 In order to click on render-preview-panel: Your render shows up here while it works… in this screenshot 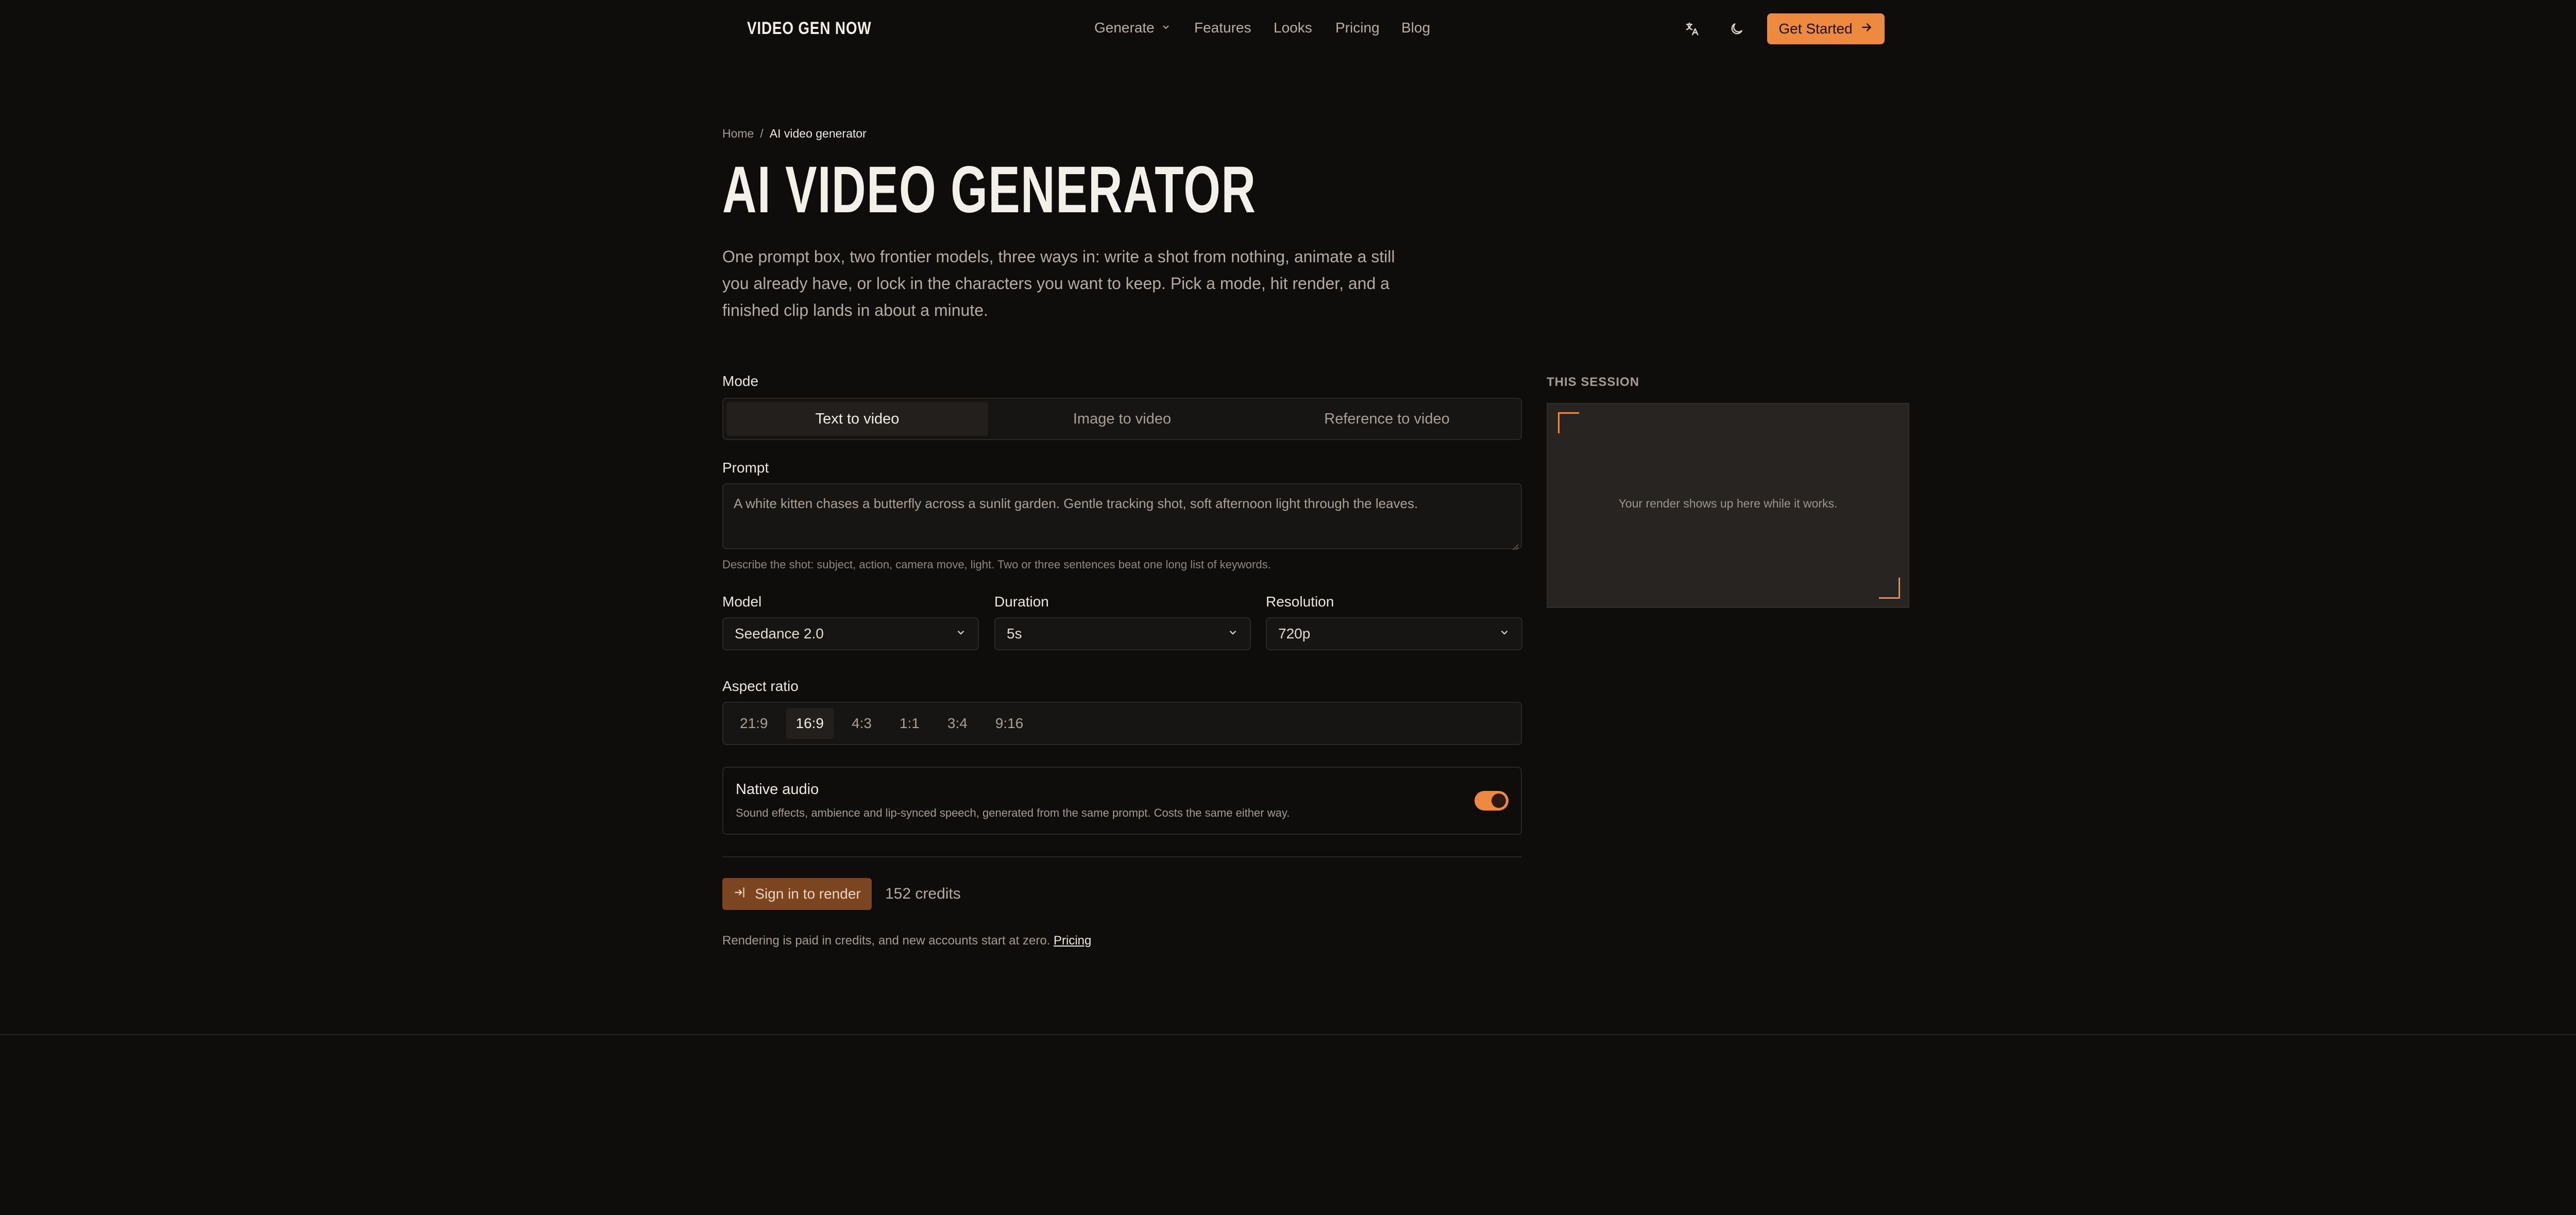, I will do `click(1728, 505)`.